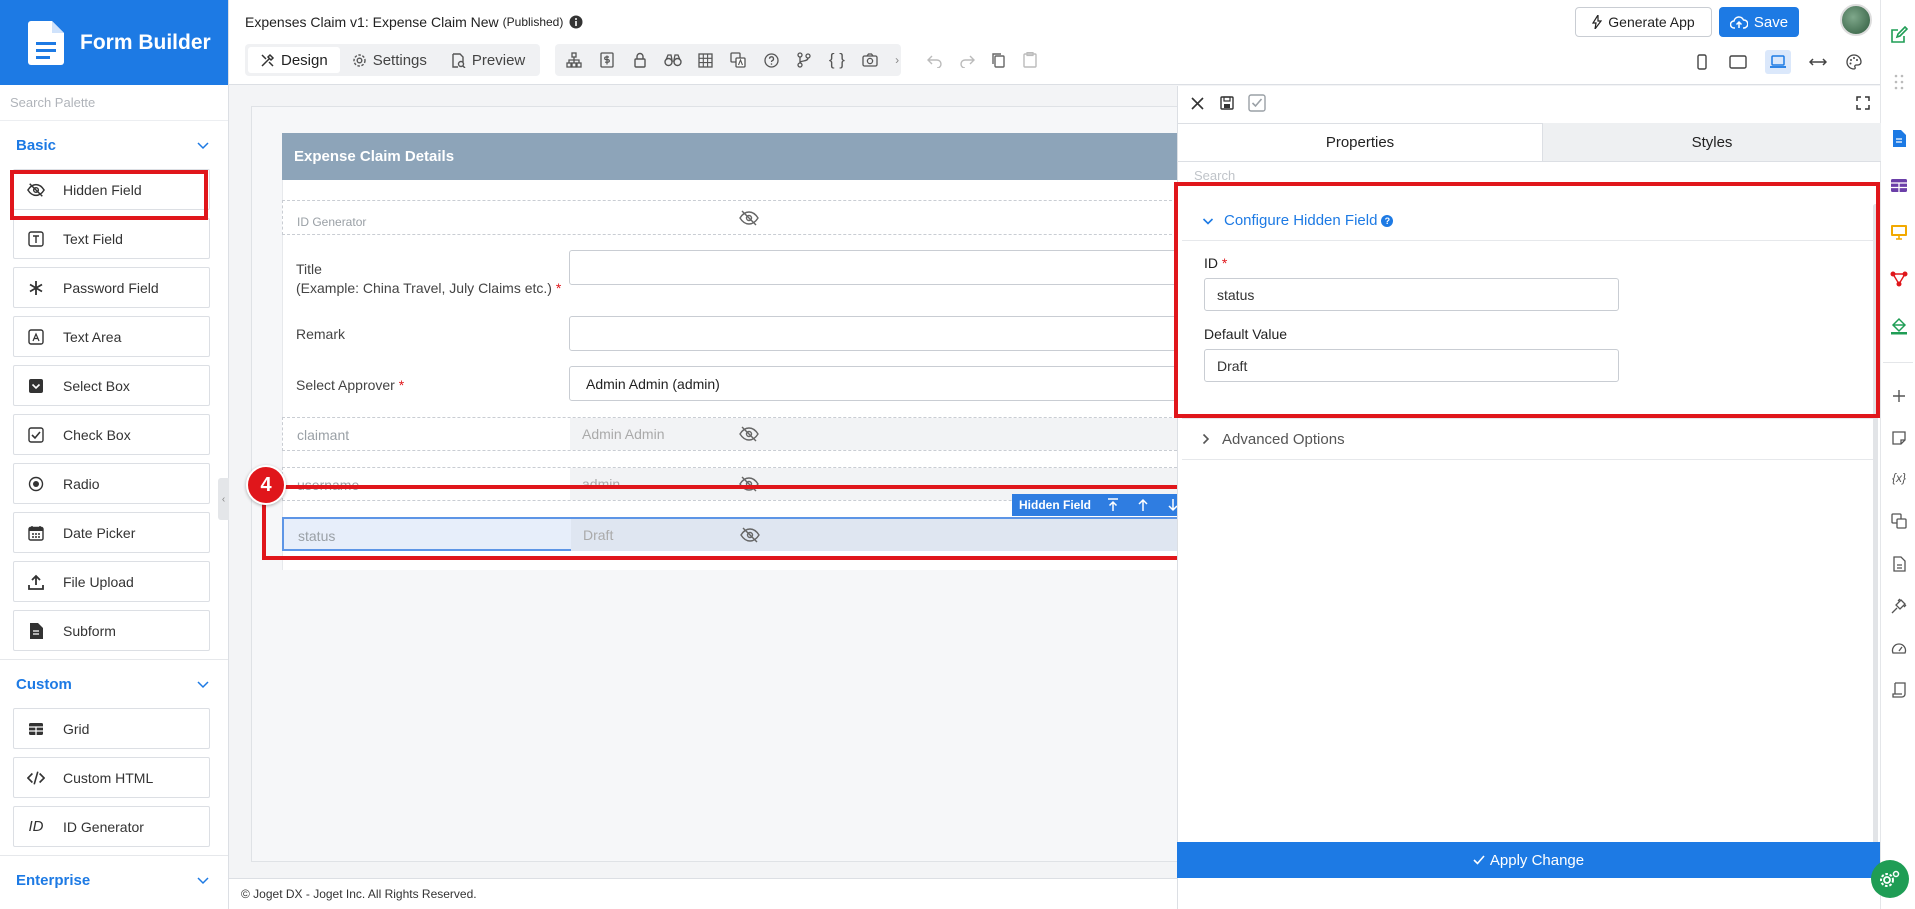 This screenshot has height=909, width=1915. Describe the element at coordinates (1899, 396) in the screenshot. I see `plus-icon` at that location.